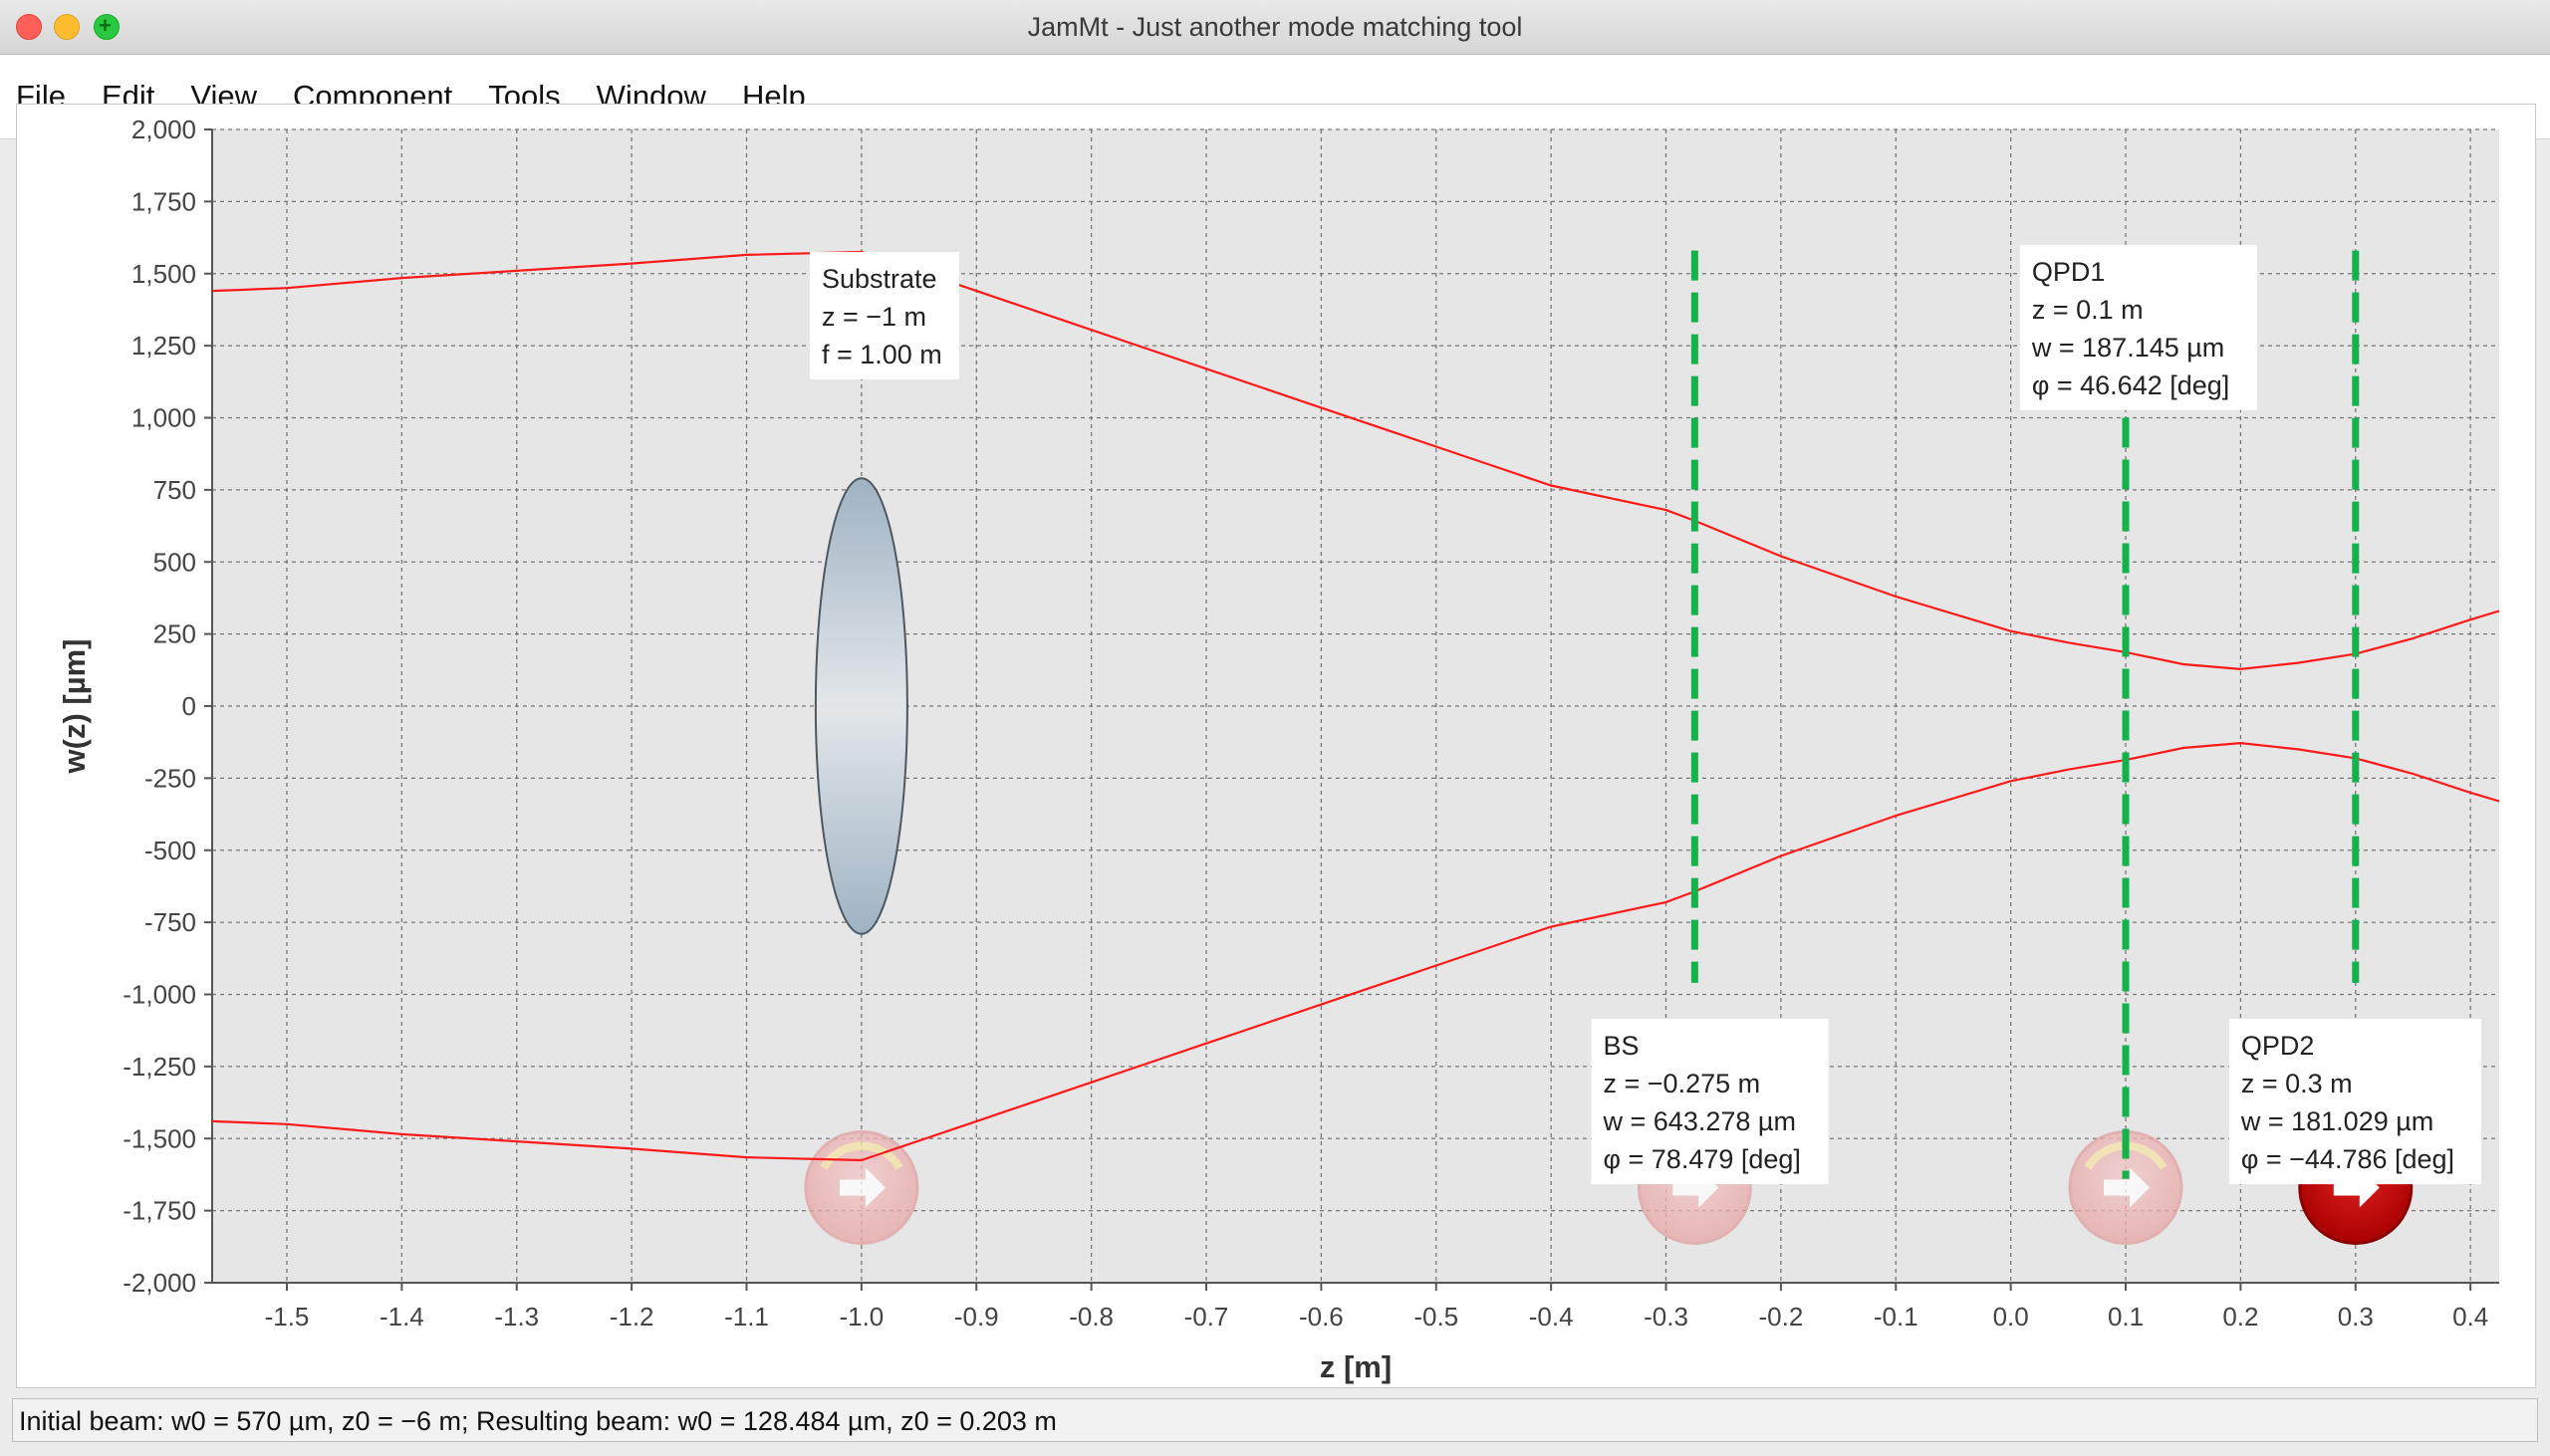 The height and width of the screenshot is (1456, 2550). I want to click on substrate-label-line: f = 1.00 m, so click(882, 354).